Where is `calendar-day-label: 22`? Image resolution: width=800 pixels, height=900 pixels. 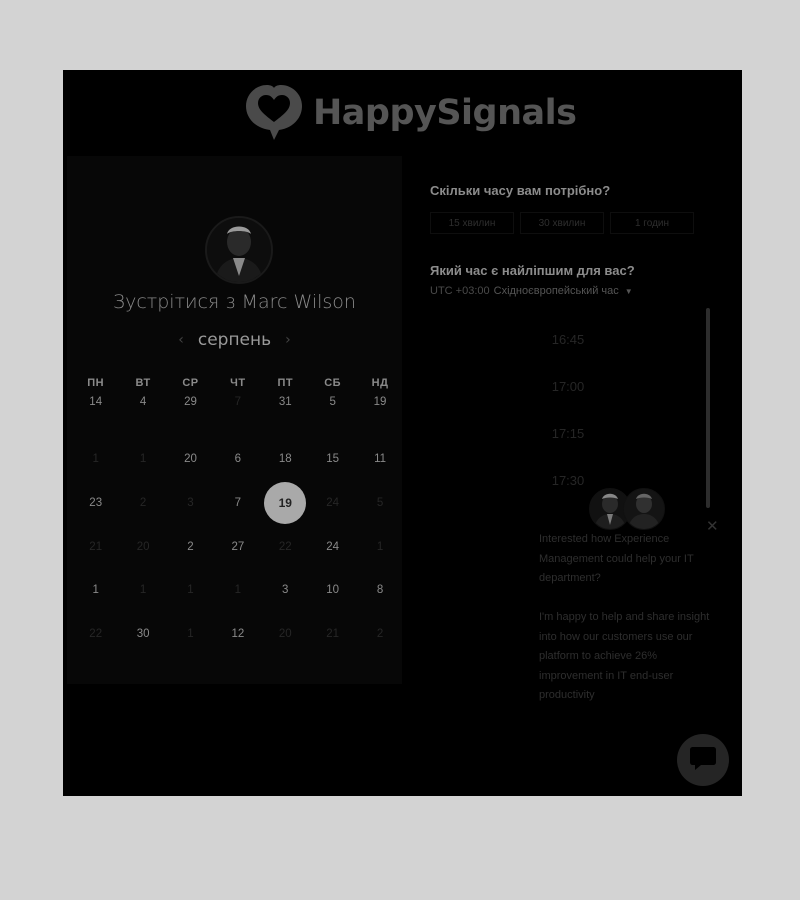 calendar-day-label: 22 is located at coordinates (285, 546).